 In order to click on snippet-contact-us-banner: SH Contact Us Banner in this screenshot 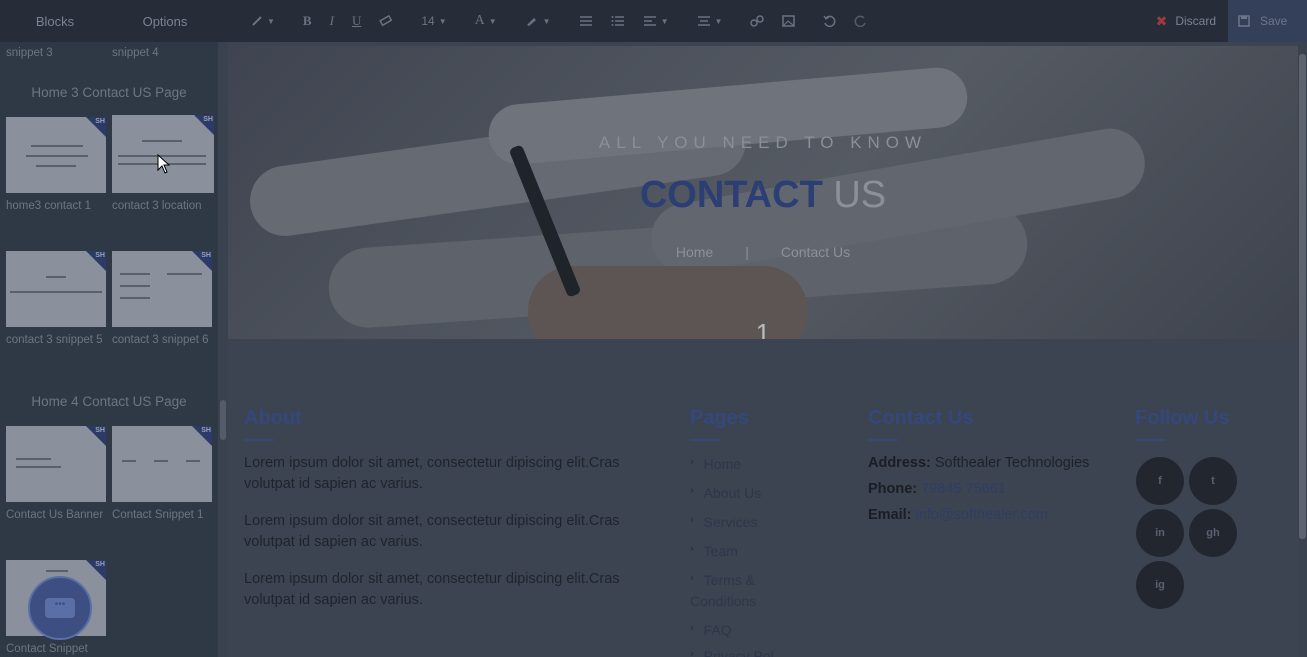, I will do `click(56, 475)`.